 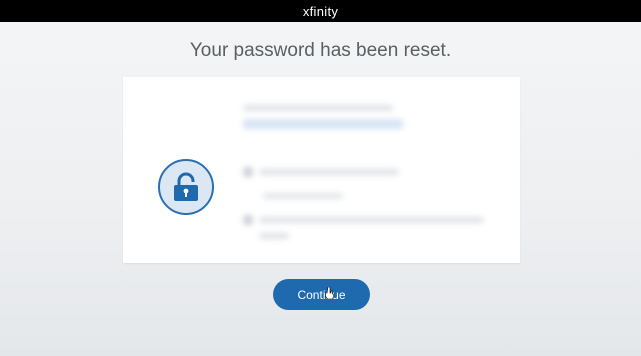 I want to click on xfinity-logo: xfinity, so click(x=320, y=11).